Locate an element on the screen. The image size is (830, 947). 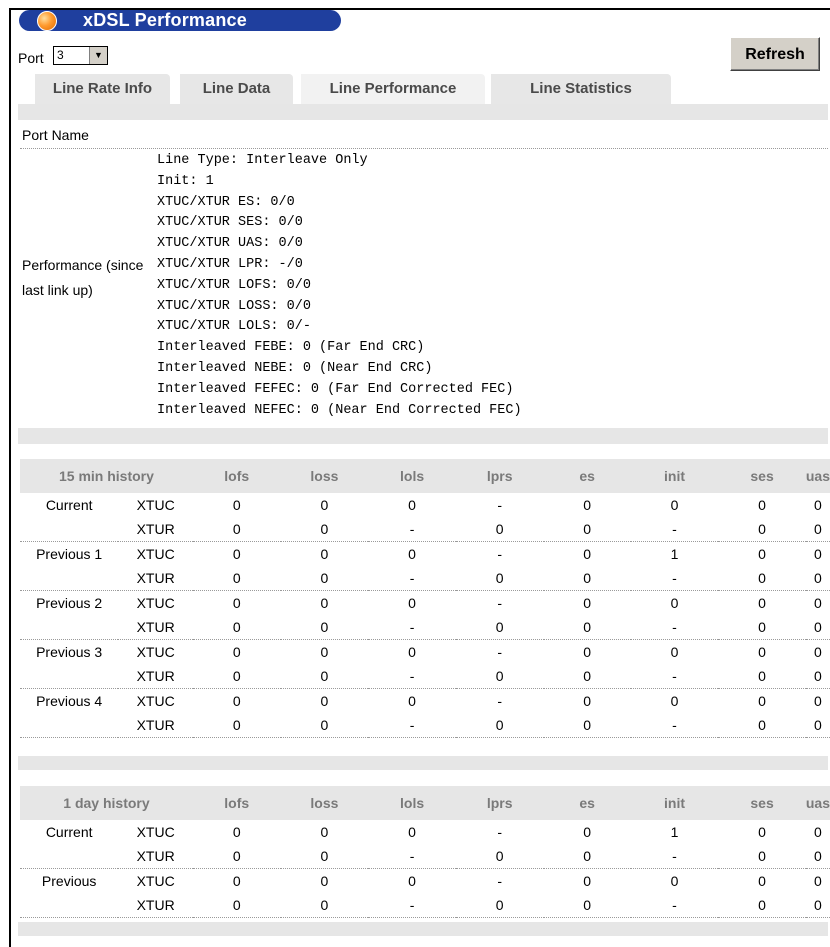
port-label: Port is located at coordinates (31, 58).